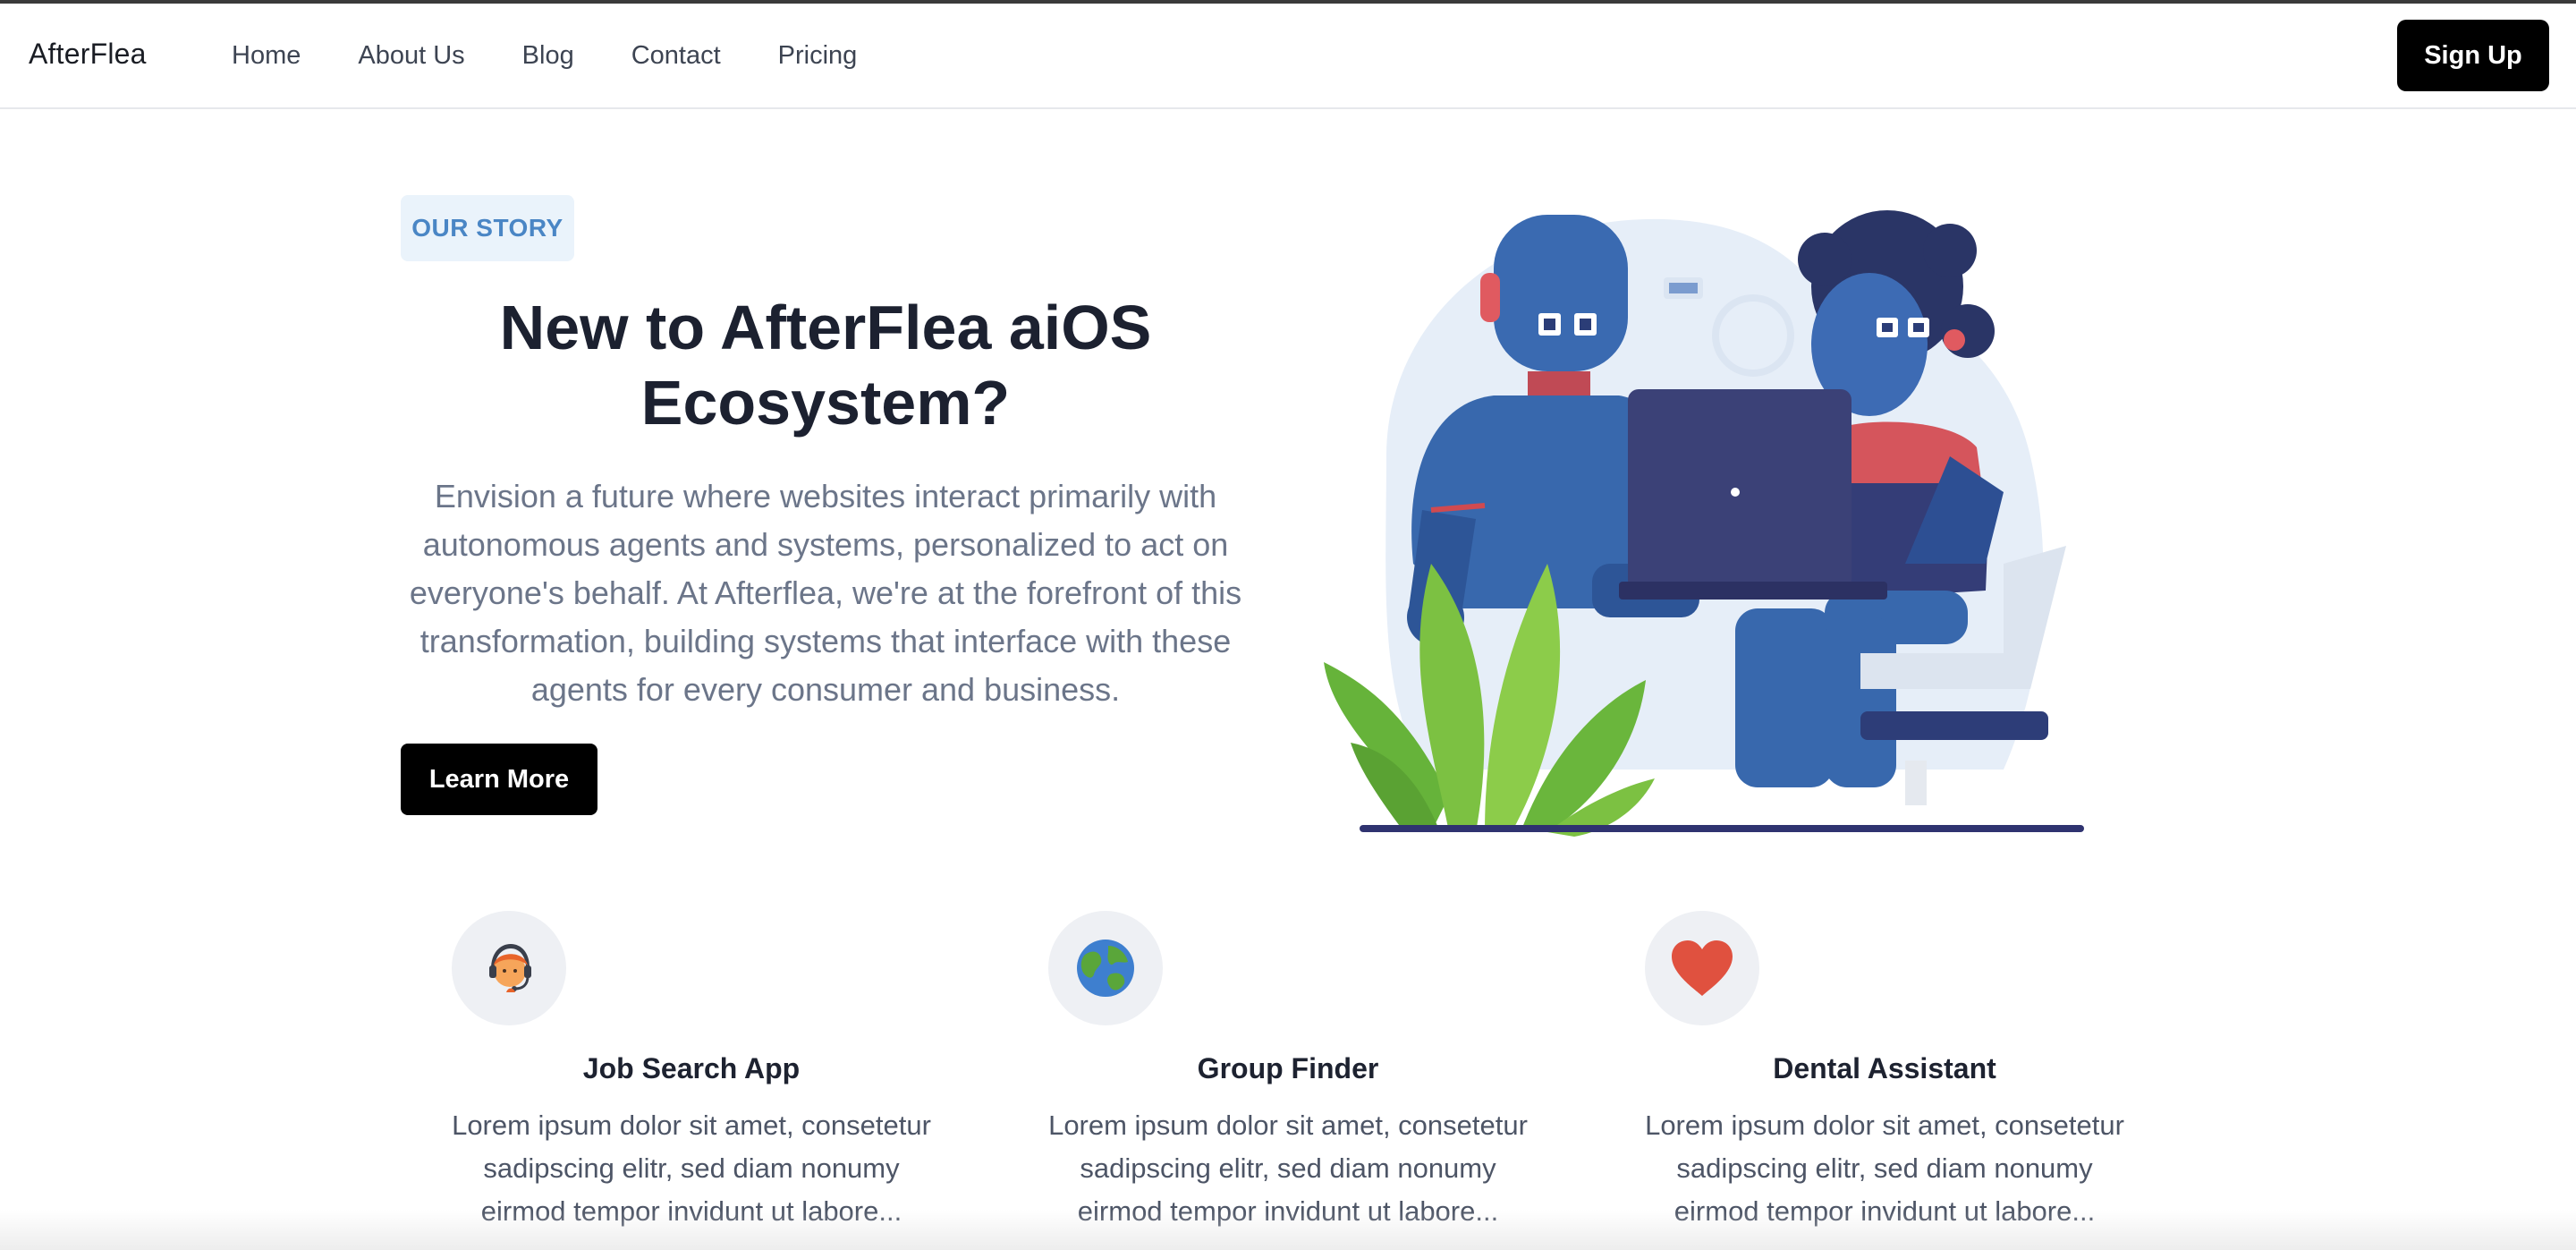 The image size is (2576, 1250). I want to click on feature-title: Dental Assistant, so click(1884, 1068).